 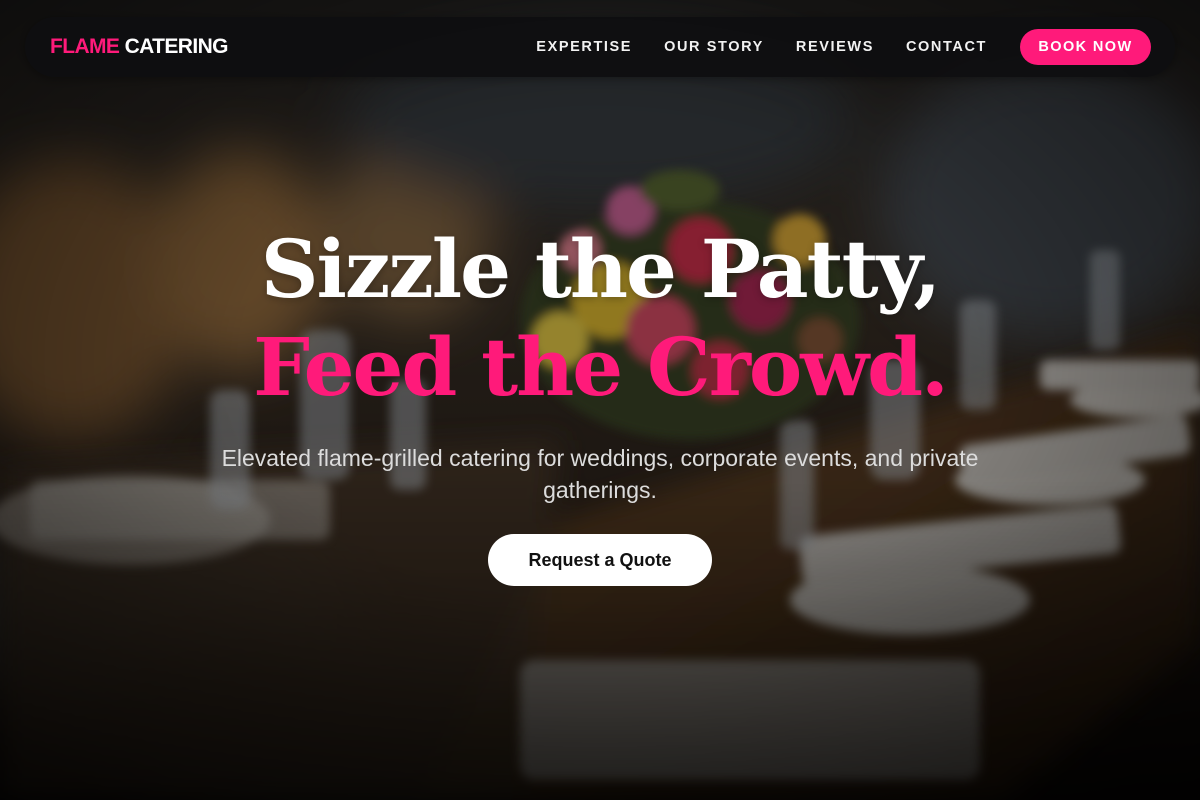 What do you see at coordinates (174, 46) in the screenshot?
I see `brand-logo-text: CATERING` at bounding box center [174, 46].